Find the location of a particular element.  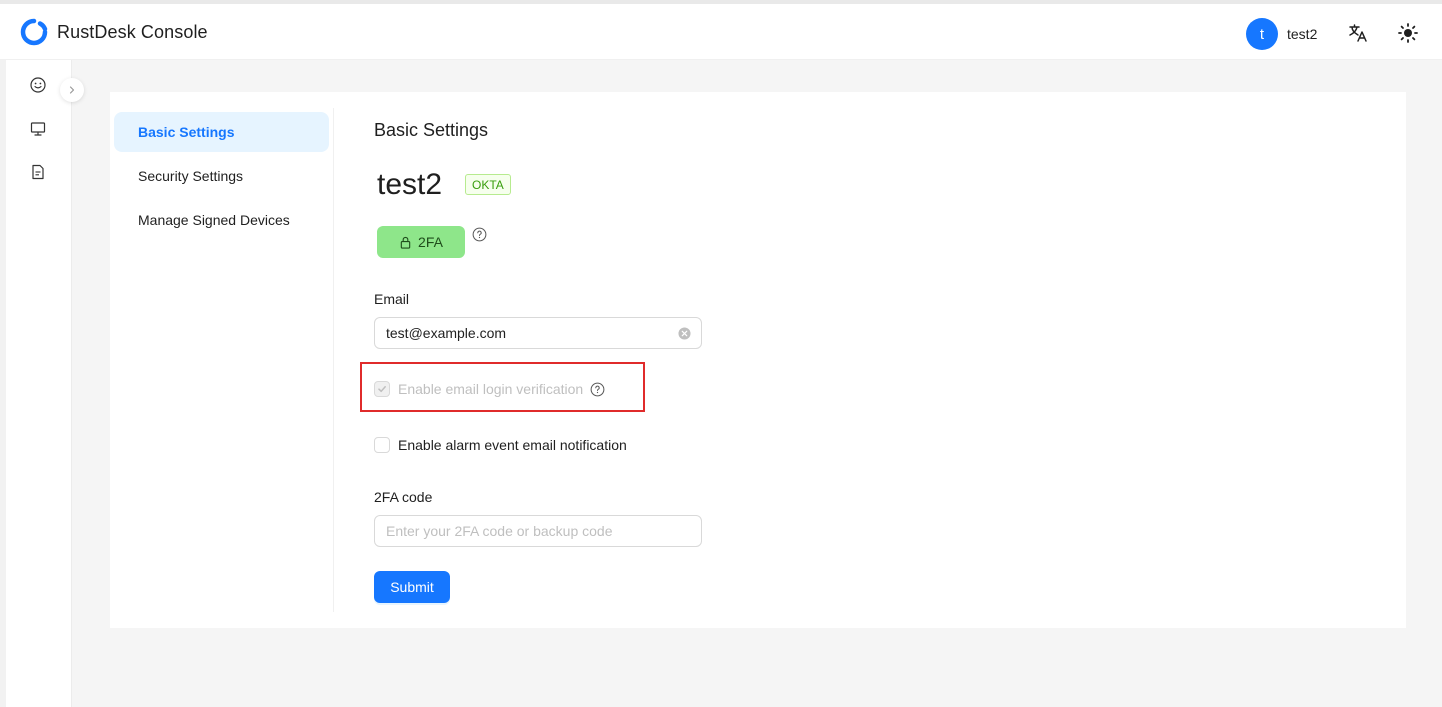

alarm-notification-label: Enable alarm event email notification is located at coordinates (512, 445).